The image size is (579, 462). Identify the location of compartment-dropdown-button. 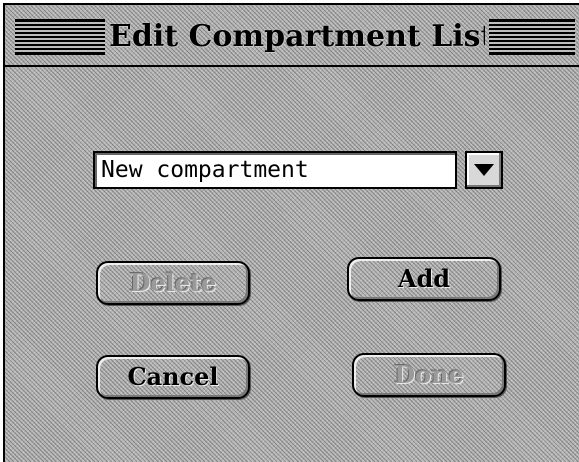
(484, 170).